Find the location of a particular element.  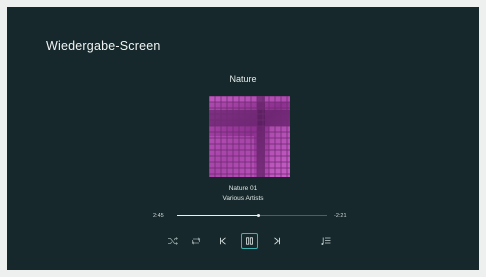

pause-icon is located at coordinates (249, 241).